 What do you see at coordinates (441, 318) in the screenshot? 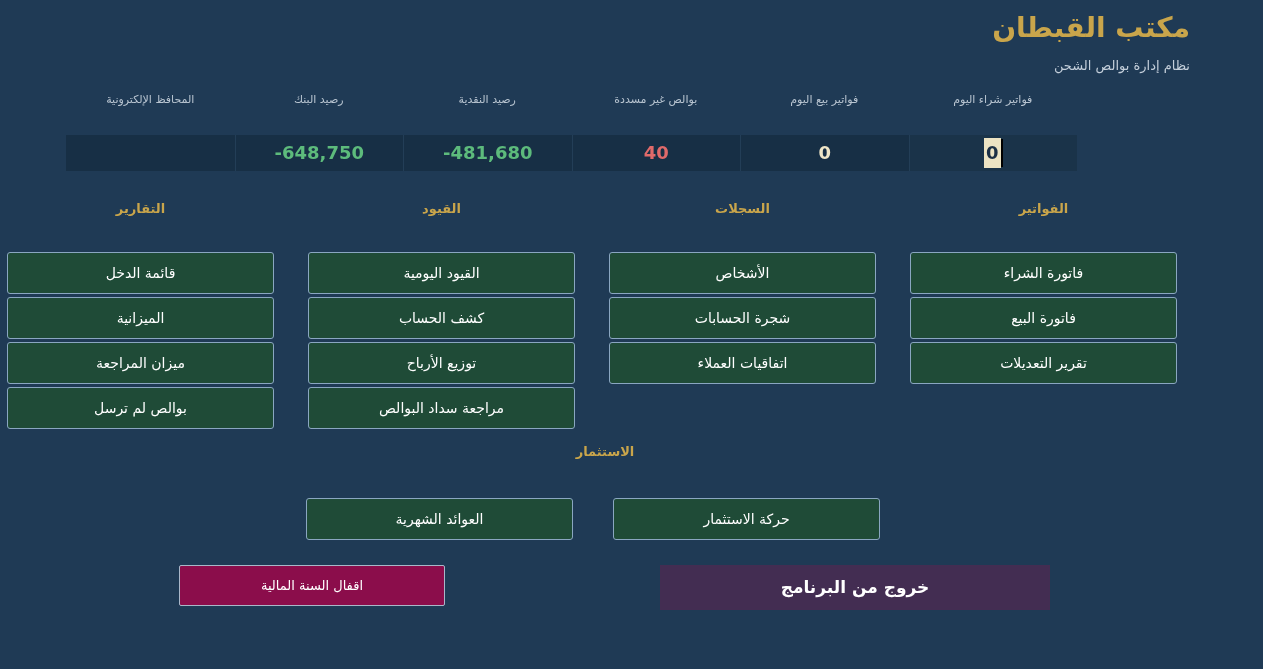
I see `menu-button: كشف الحساب` at bounding box center [441, 318].